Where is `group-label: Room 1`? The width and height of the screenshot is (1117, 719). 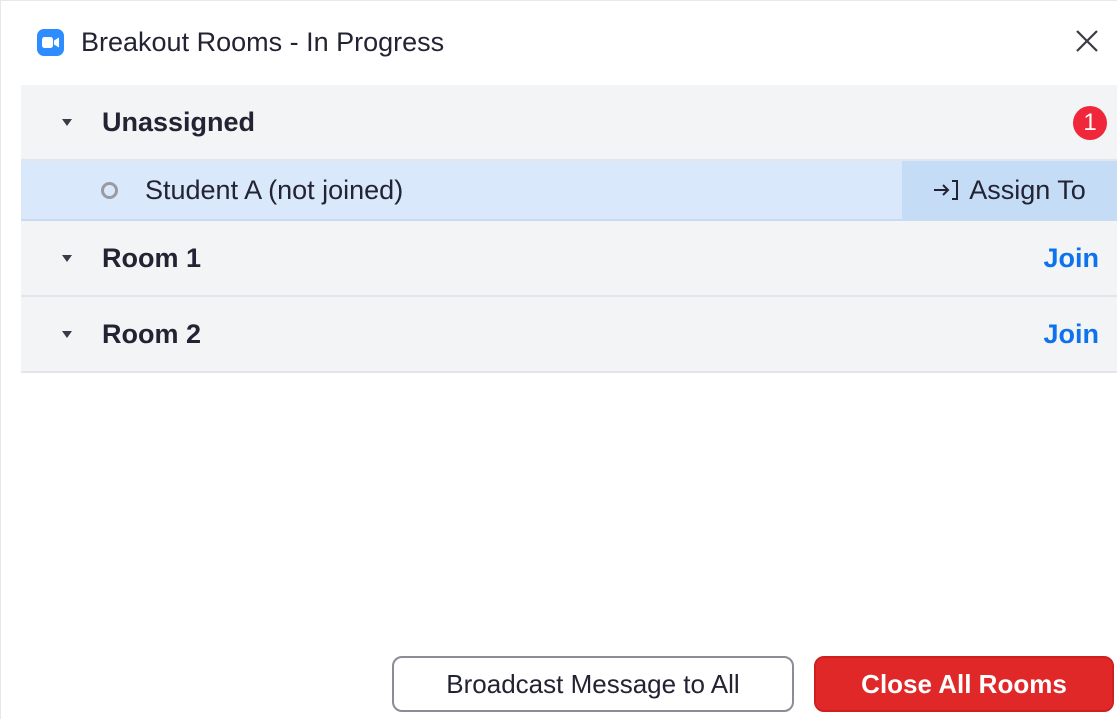 group-label: Room 1 is located at coordinates (152, 257).